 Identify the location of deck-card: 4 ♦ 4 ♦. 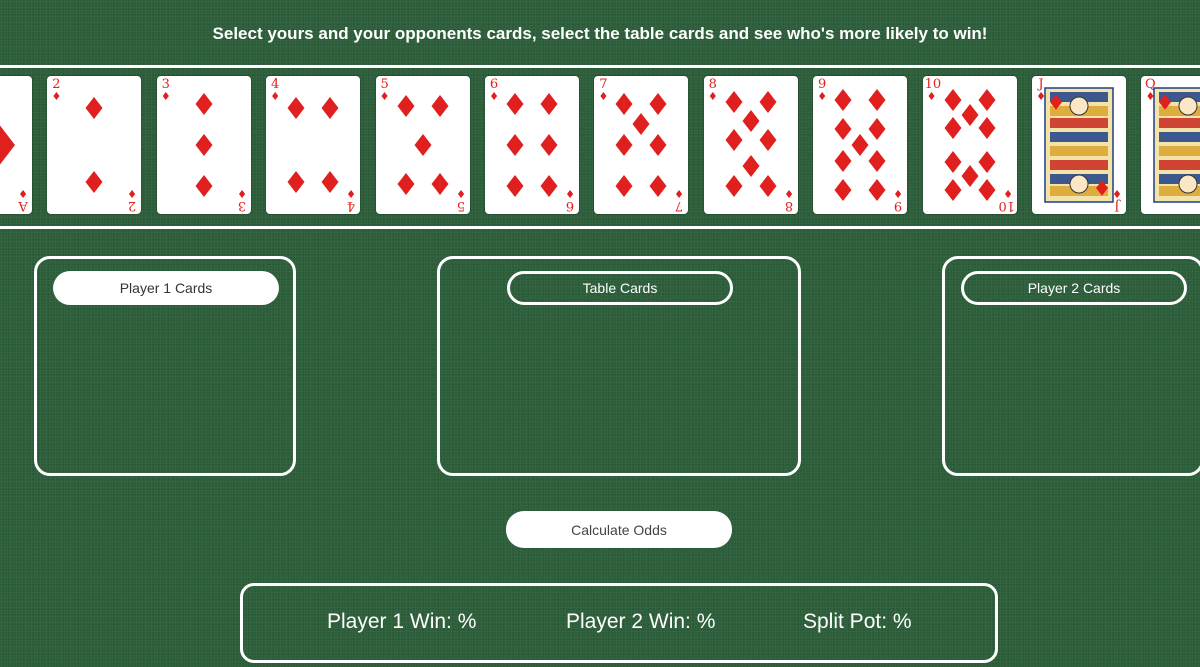
(313, 145).